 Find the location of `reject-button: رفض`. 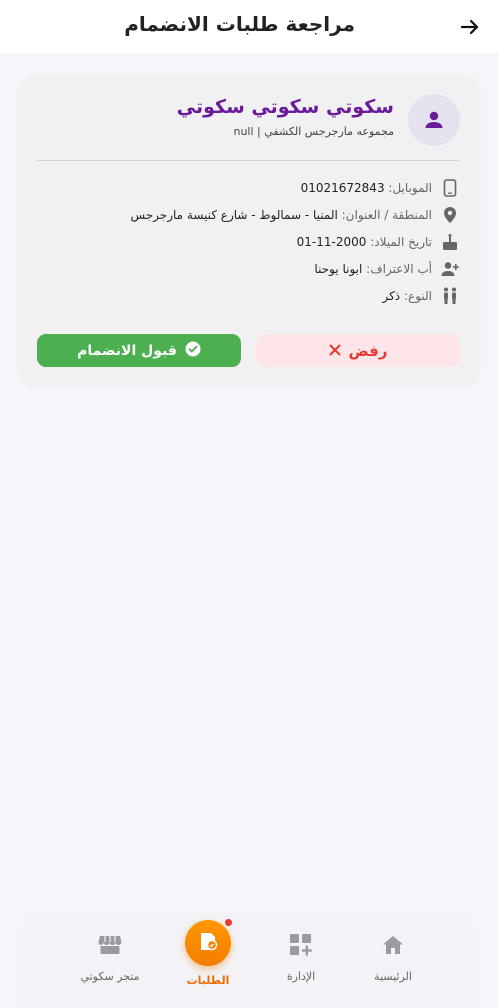

reject-button: رفض is located at coordinates (358, 350).